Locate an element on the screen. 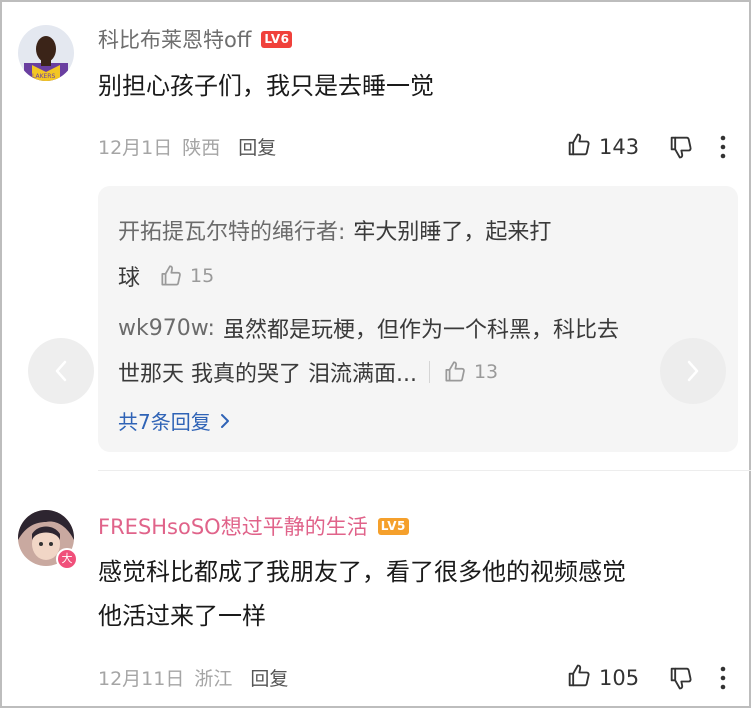 The width and height of the screenshot is (751, 708). avatar: LAKERS is located at coordinates (46, 53).